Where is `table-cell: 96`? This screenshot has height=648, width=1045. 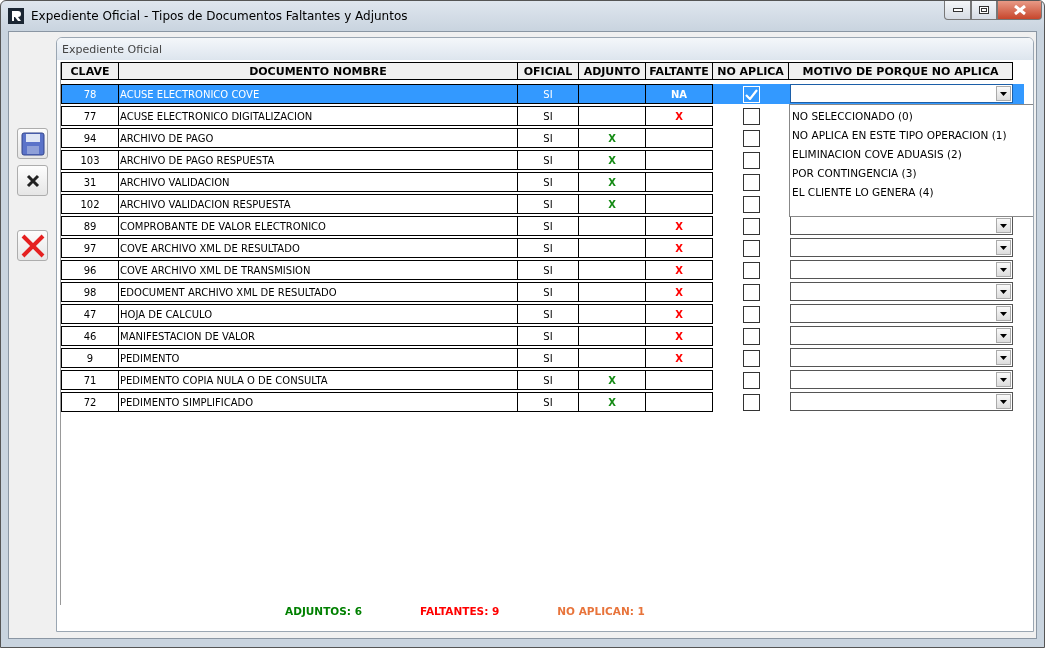 table-cell: 96 is located at coordinates (90, 270).